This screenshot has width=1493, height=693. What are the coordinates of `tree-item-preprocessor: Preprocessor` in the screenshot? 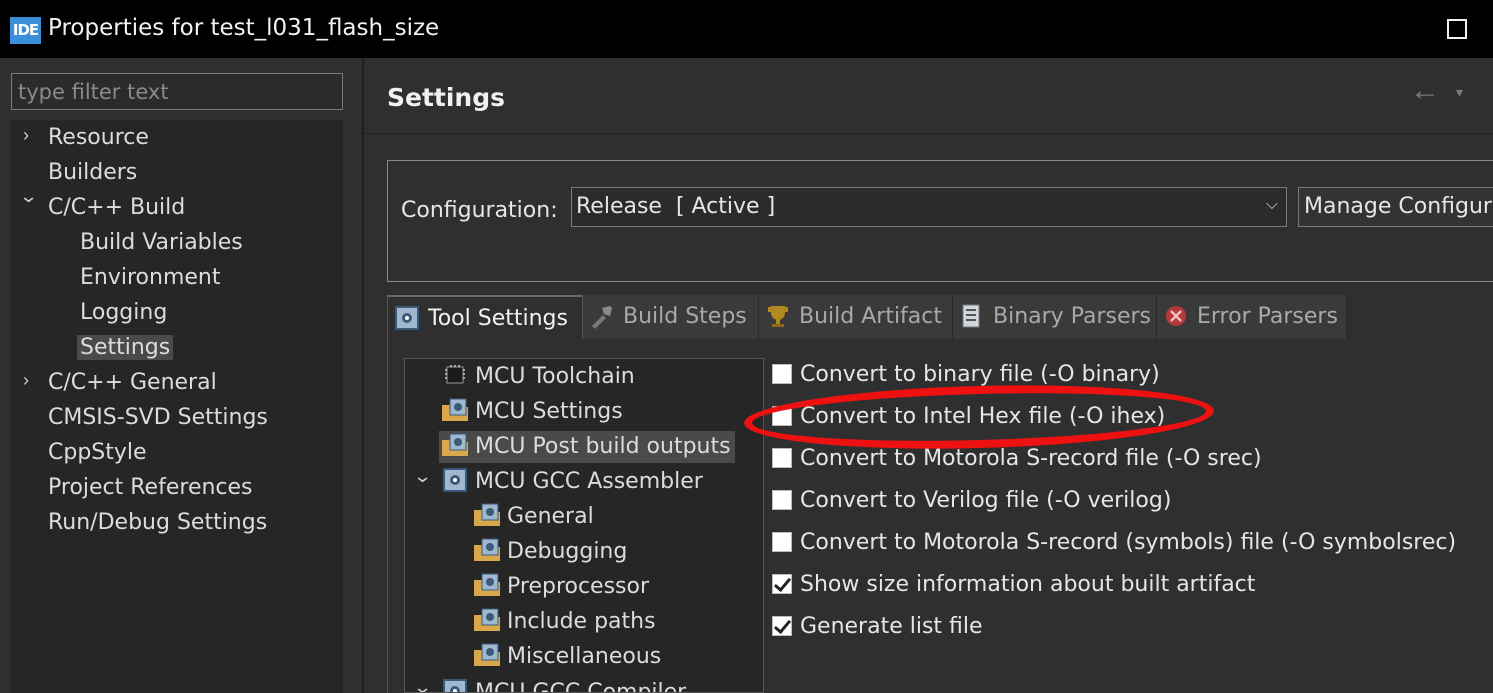 It's located at (561, 587).